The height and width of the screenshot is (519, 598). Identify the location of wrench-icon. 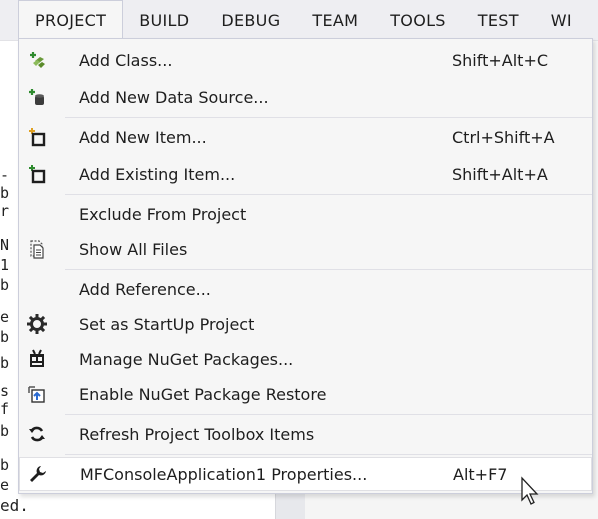
(38, 474).